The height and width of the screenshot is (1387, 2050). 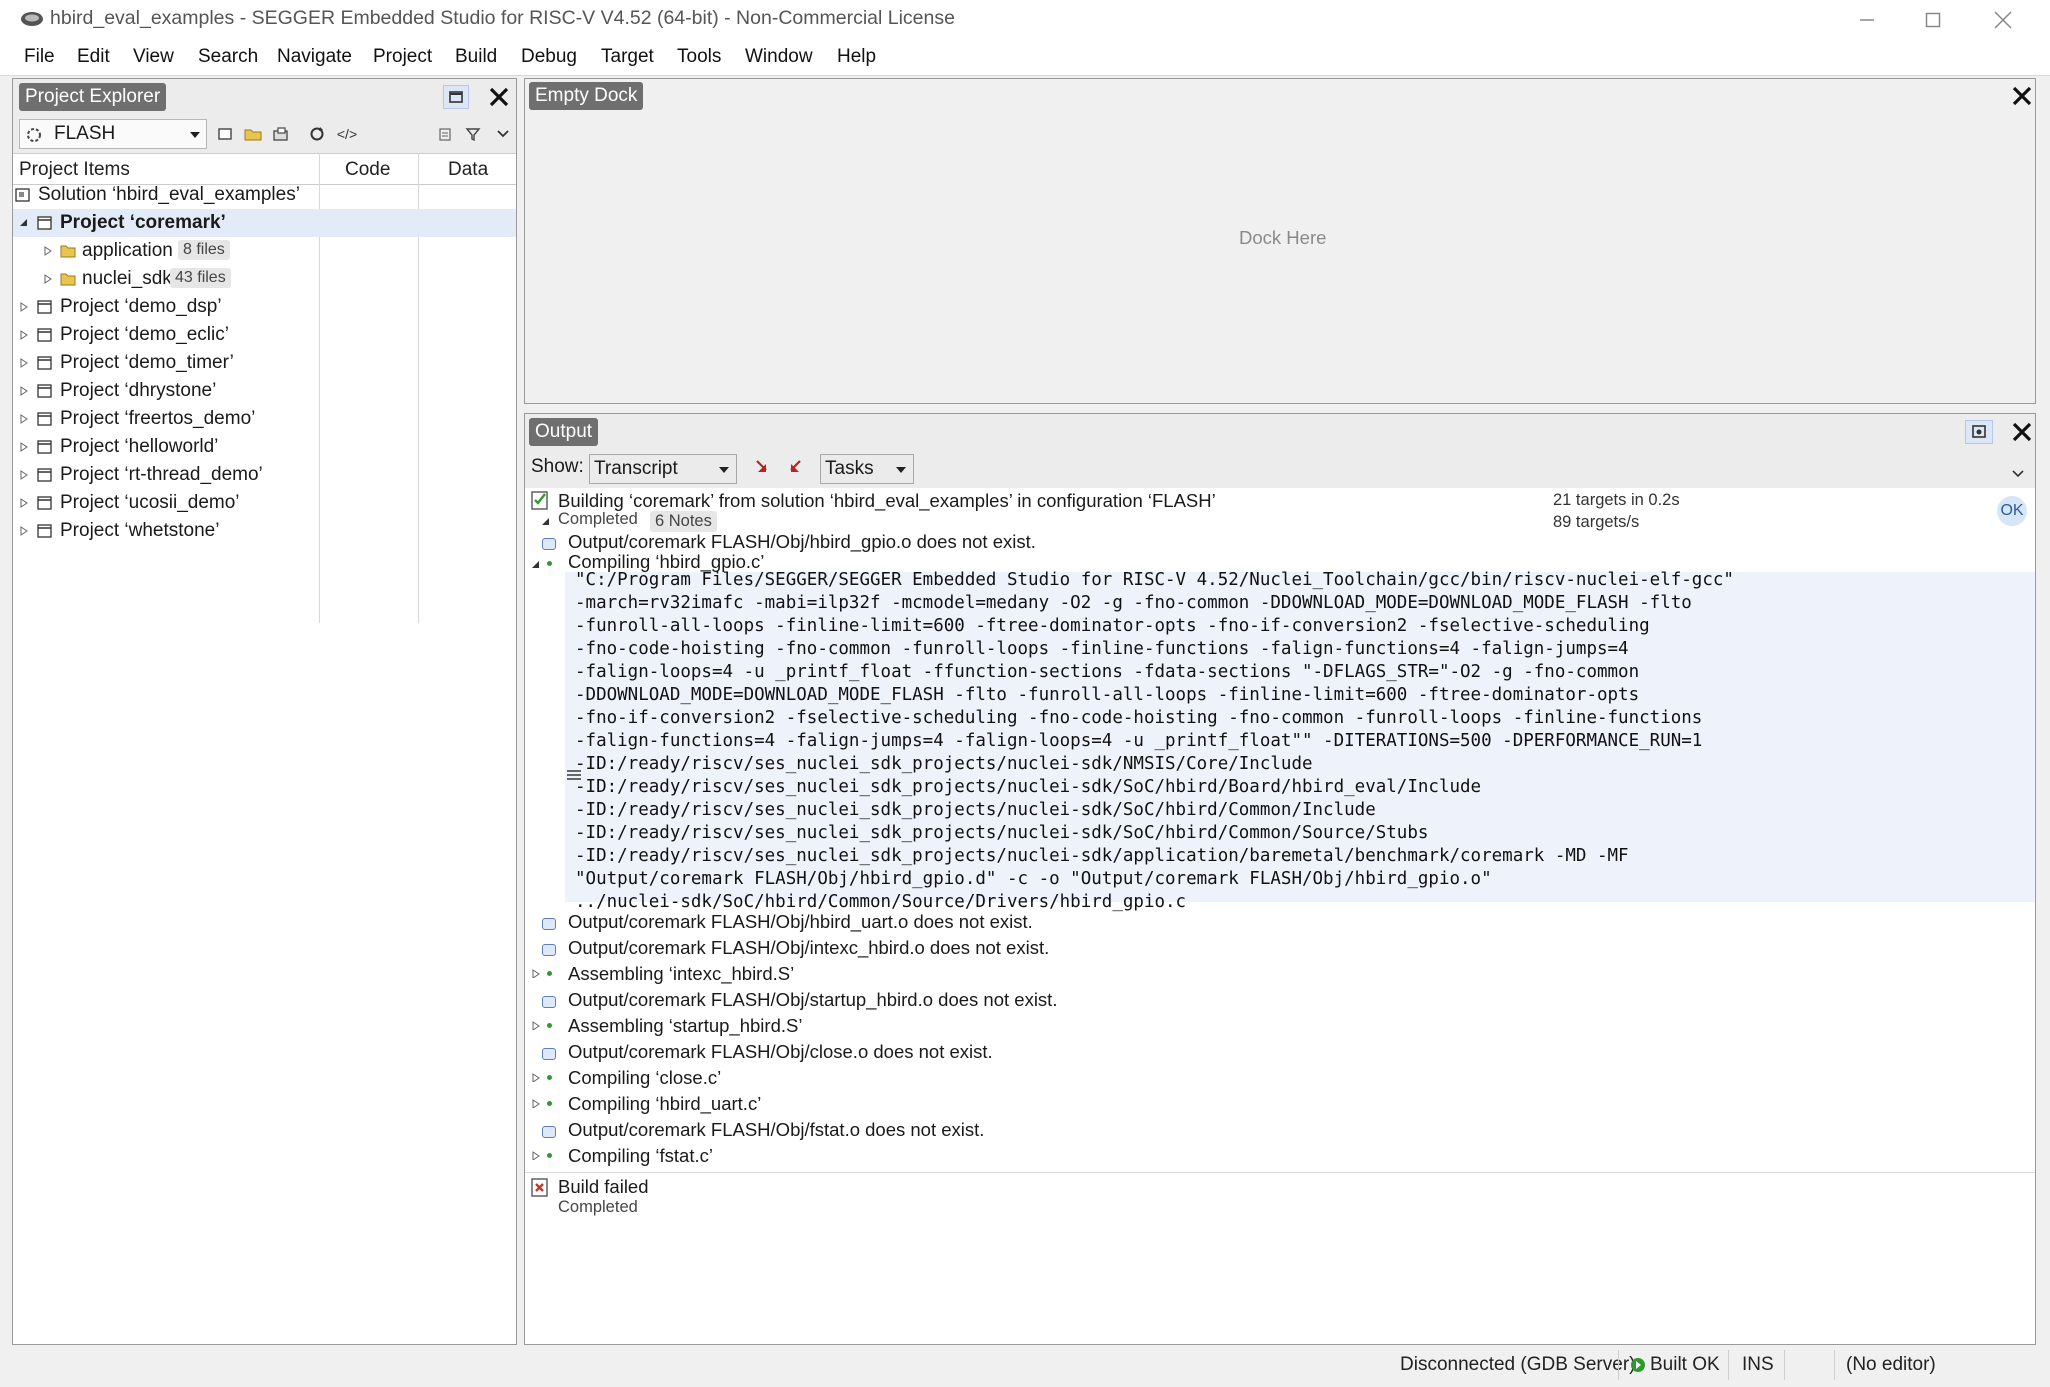 I want to click on tree-row-project: Project ‘demo_timer’, so click(x=264, y=363).